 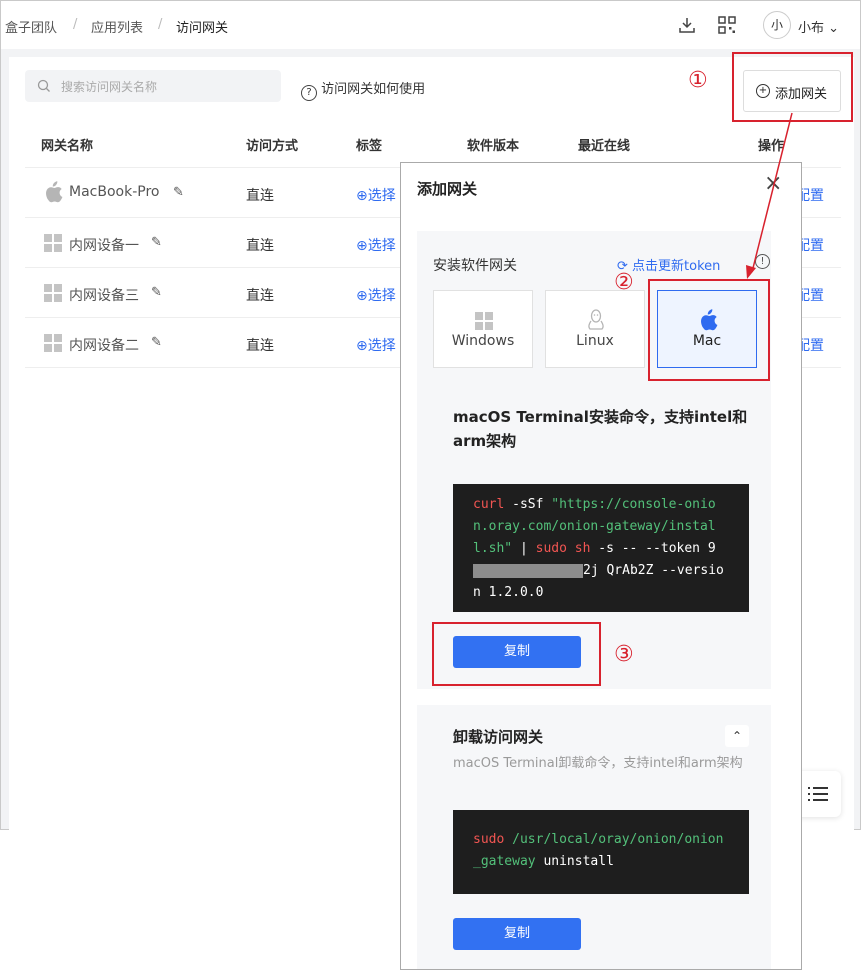 What do you see at coordinates (528, 504) in the screenshot?
I see `code-token: -sSf` at bounding box center [528, 504].